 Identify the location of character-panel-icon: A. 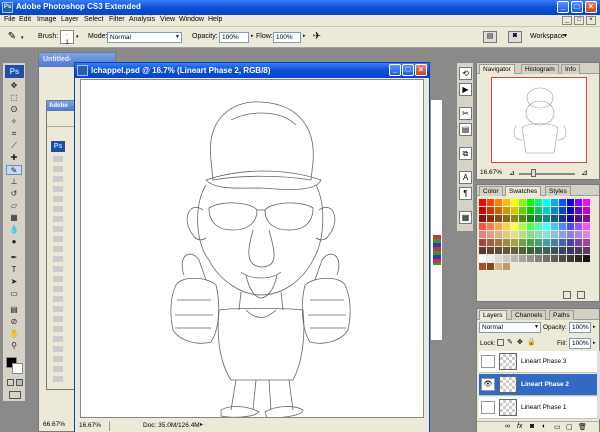
(465, 177).